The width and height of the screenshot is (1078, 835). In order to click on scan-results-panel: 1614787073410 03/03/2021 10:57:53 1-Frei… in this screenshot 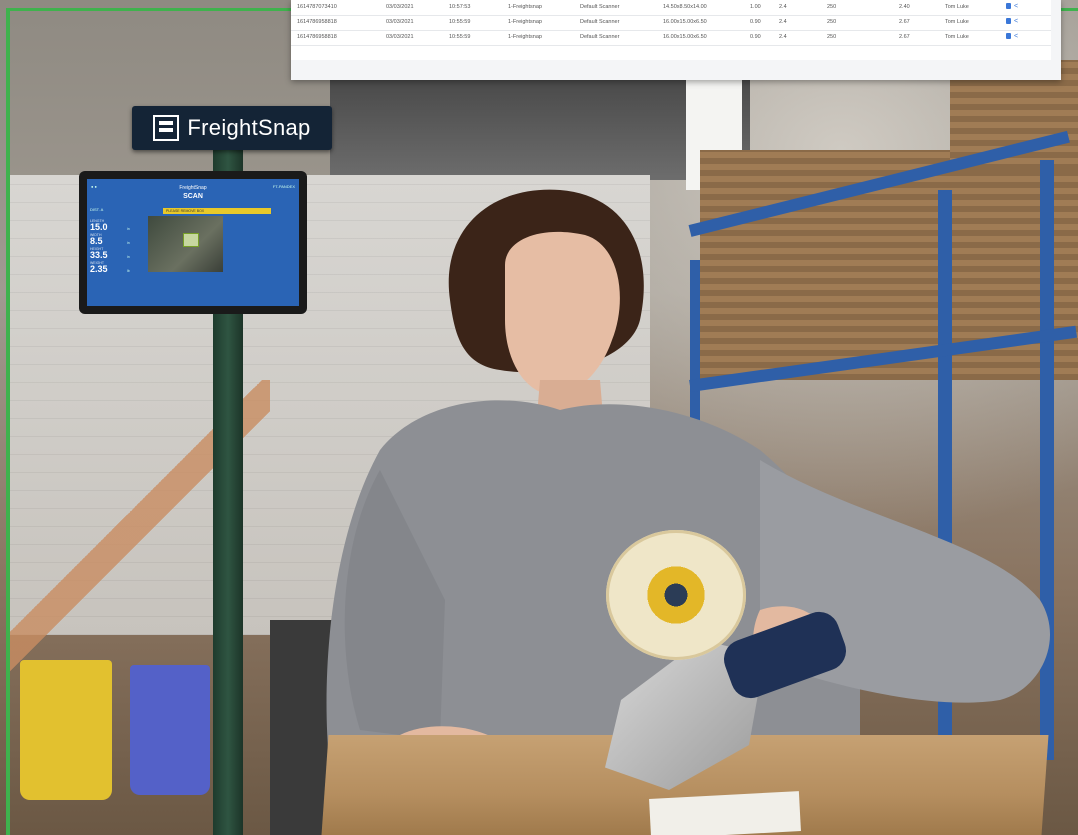, I will do `click(676, 40)`.